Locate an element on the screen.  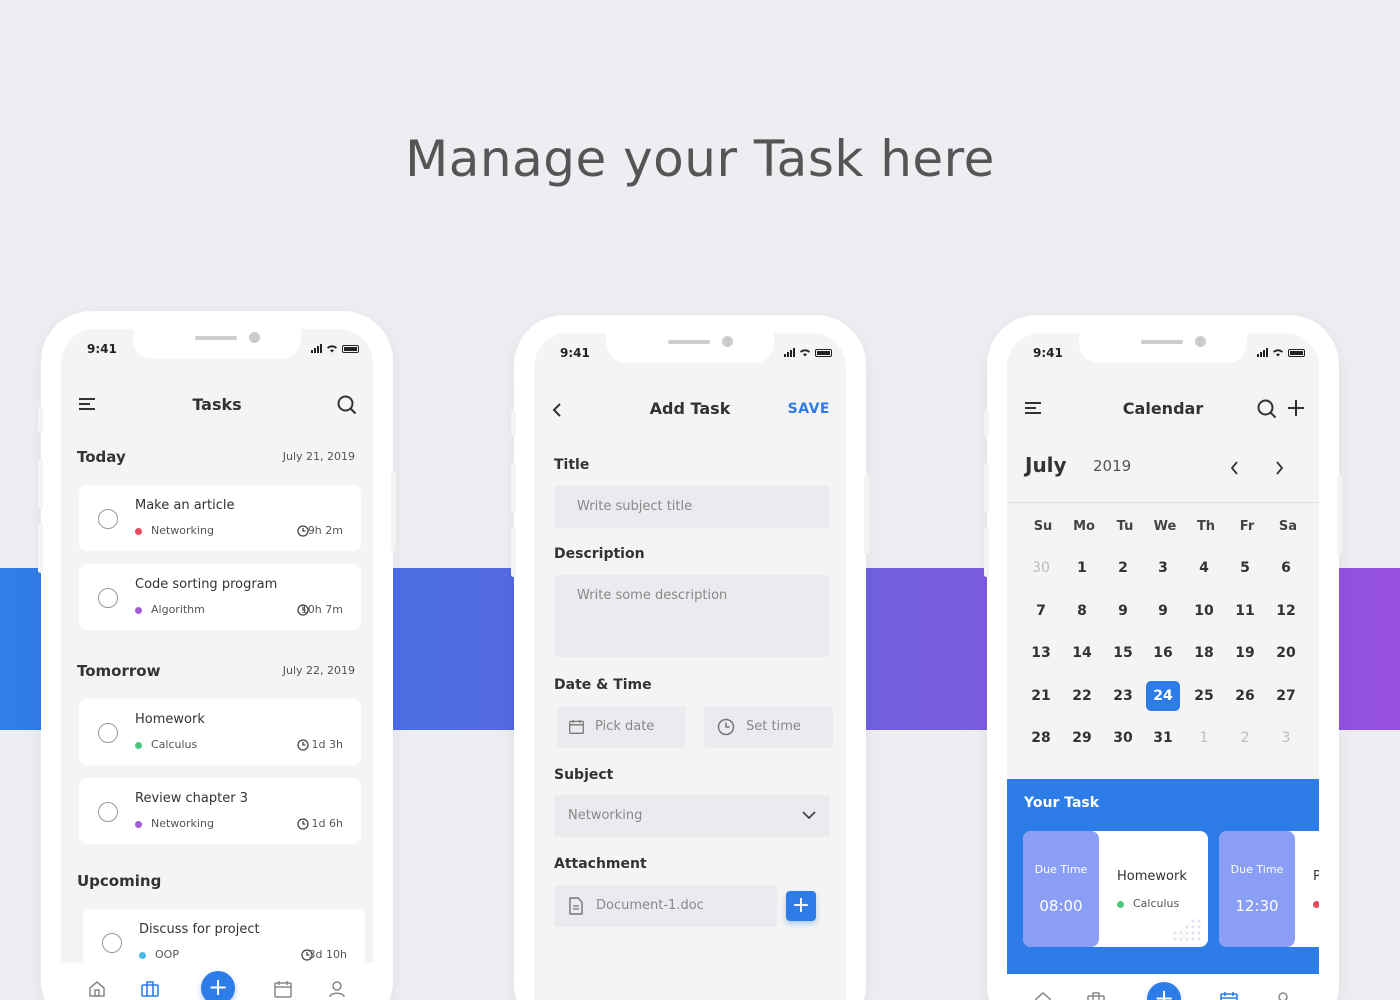
calendar-day: 20 is located at coordinates (1286, 653).